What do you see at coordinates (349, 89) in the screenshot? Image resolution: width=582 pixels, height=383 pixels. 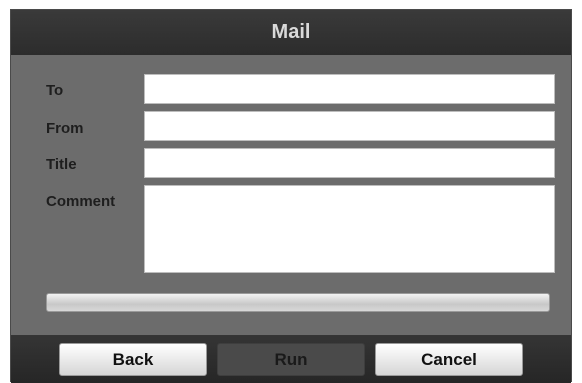 I see `to-field` at bounding box center [349, 89].